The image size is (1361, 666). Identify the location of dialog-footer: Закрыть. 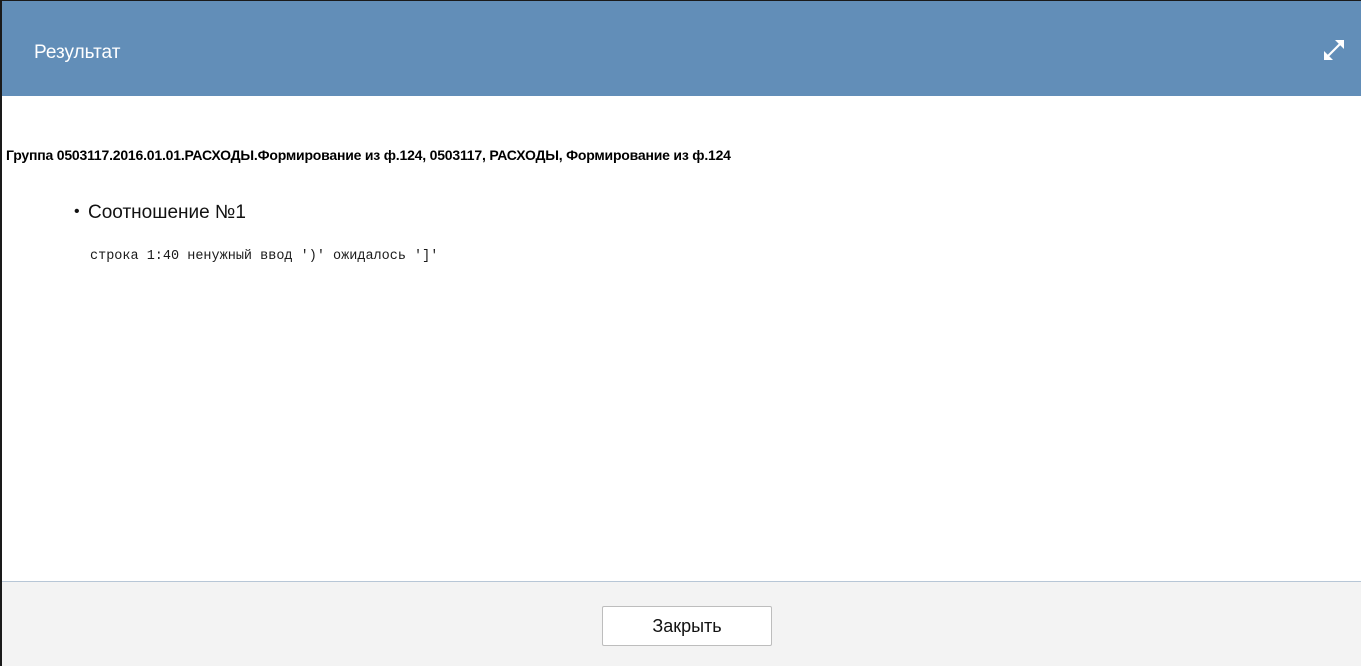
(681, 623).